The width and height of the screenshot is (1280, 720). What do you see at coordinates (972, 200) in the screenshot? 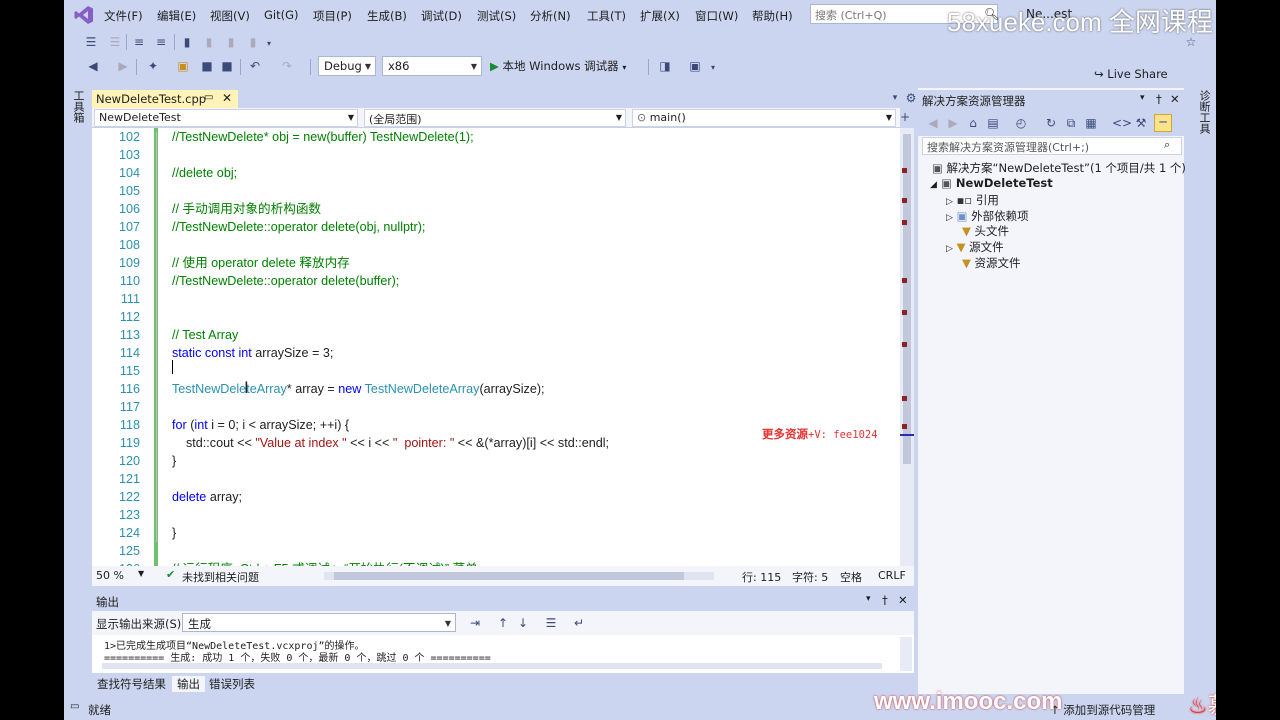
I see `tree-item-references: ▷ ▪▫ 引用` at bounding box center [972, 200].